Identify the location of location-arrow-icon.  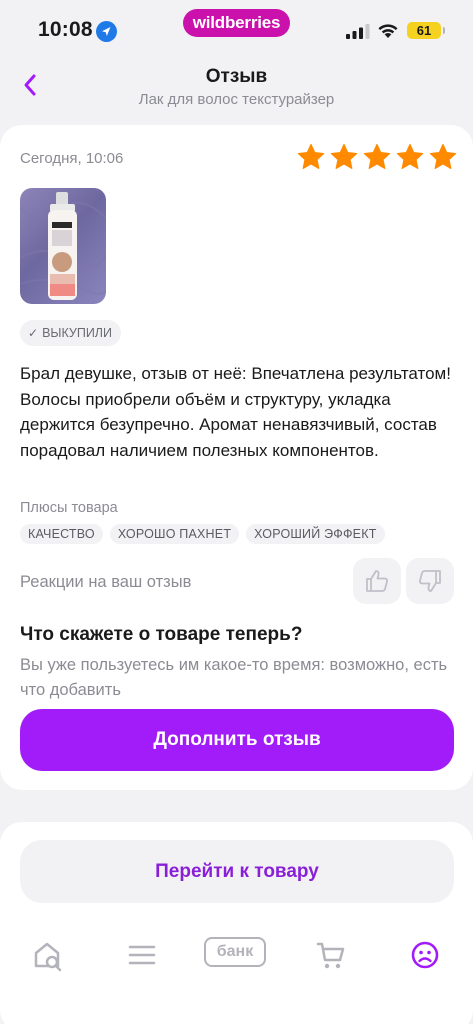
(106, 31).